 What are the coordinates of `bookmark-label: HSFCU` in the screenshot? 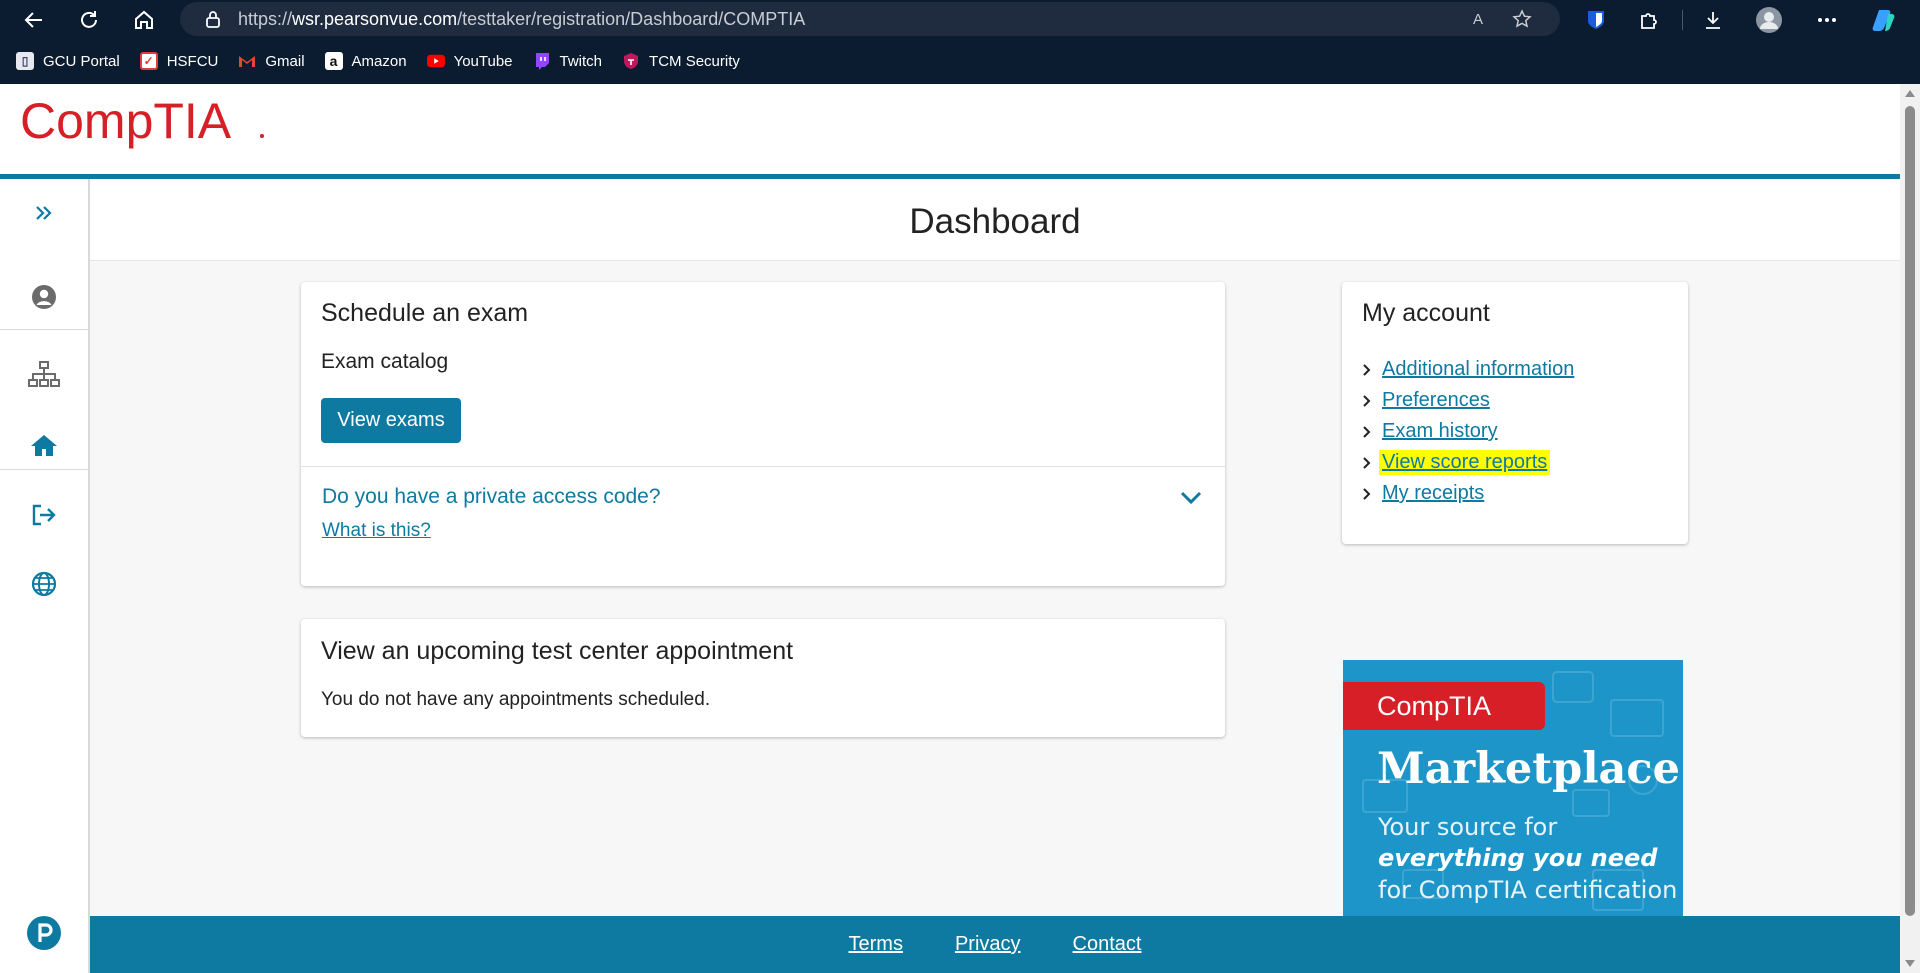 It's located at (192, 61).